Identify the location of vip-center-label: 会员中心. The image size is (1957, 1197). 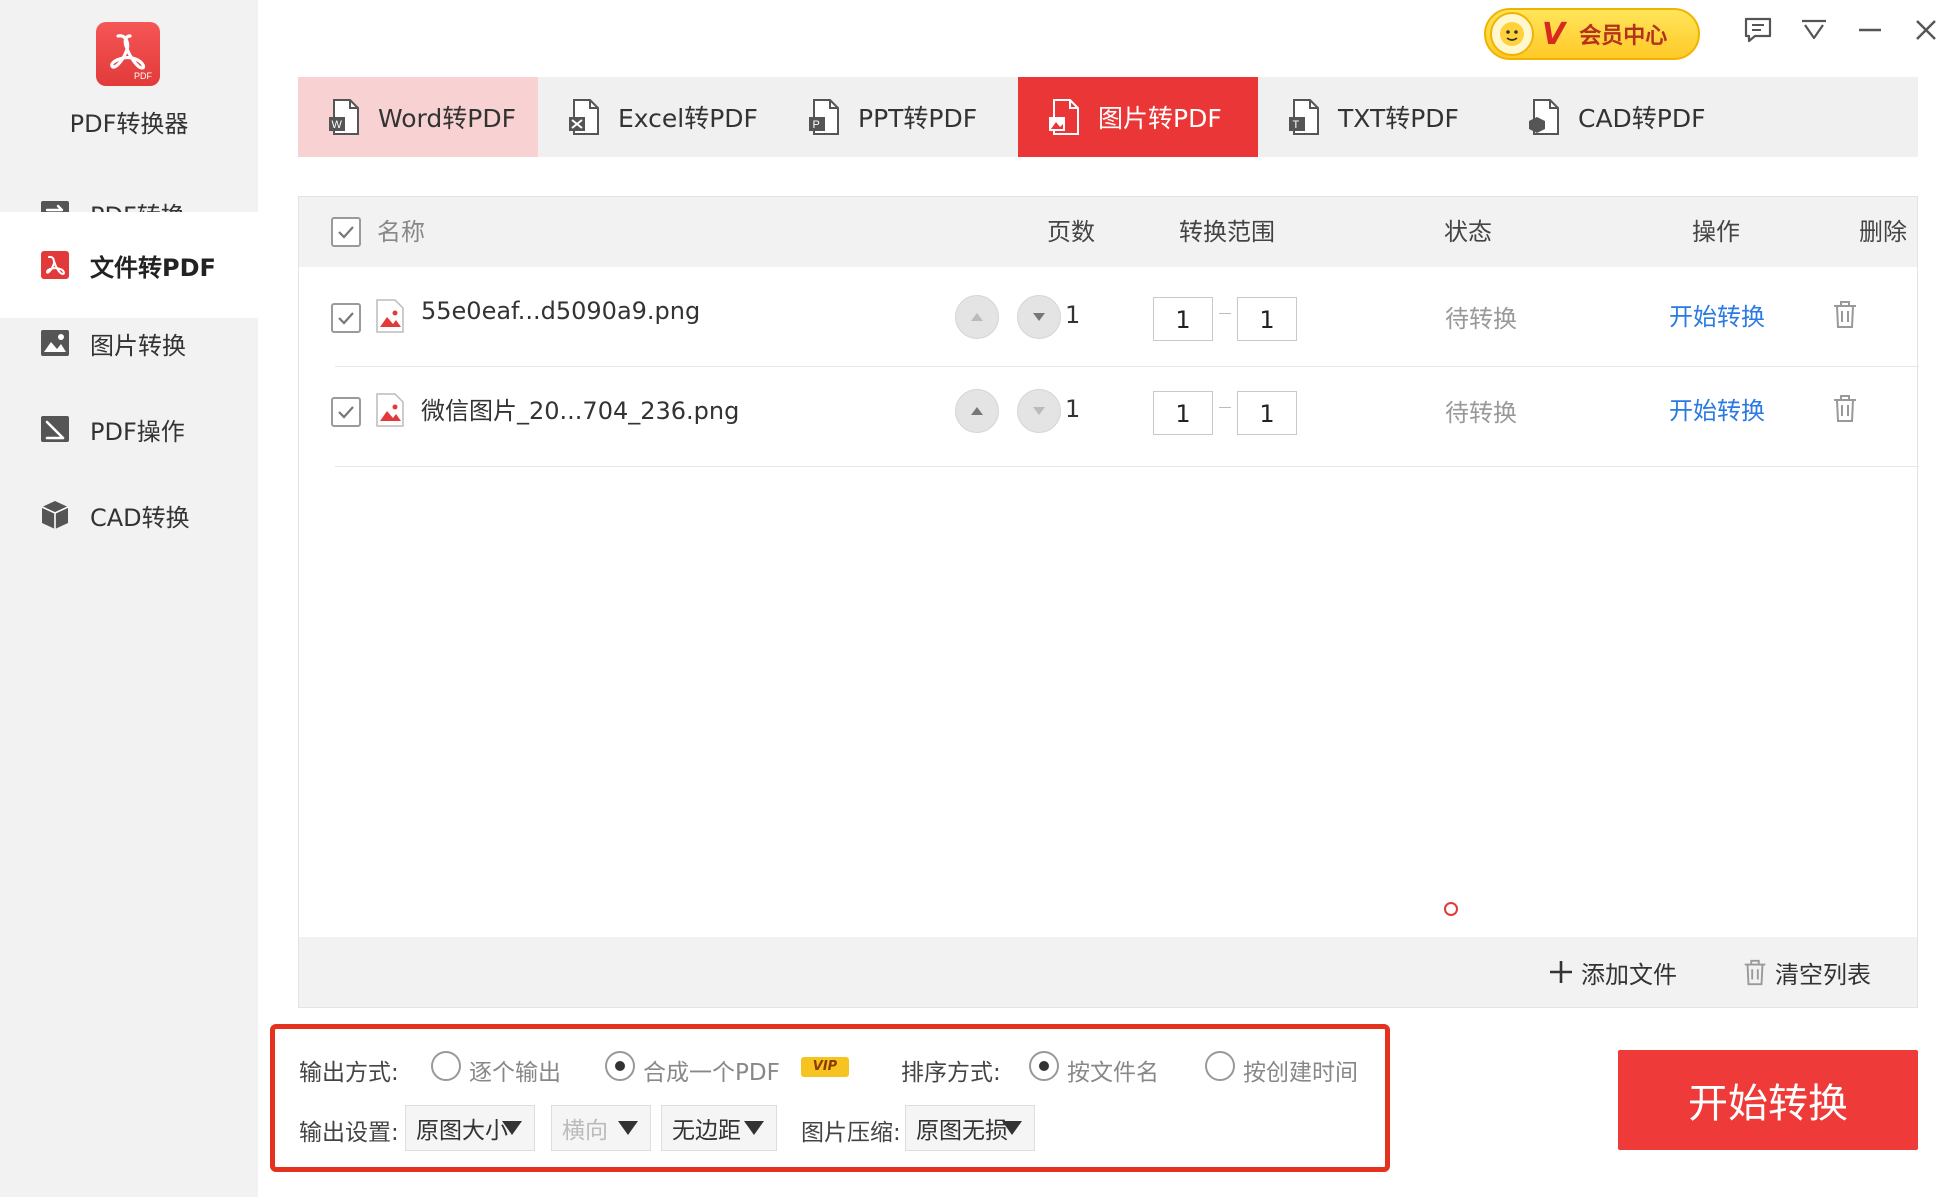
(1623, 36).